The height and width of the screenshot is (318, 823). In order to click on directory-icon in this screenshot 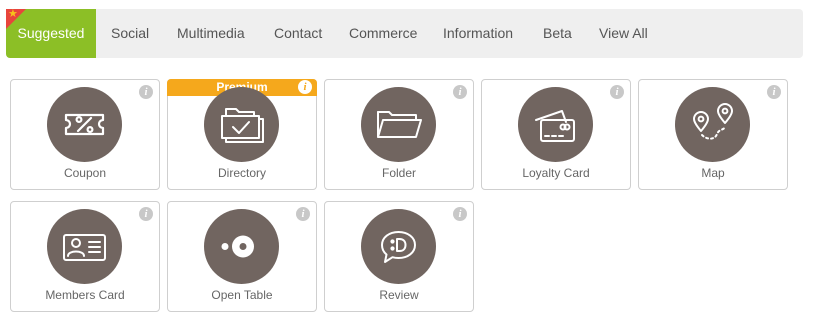, I will do `click(241, 124)`.